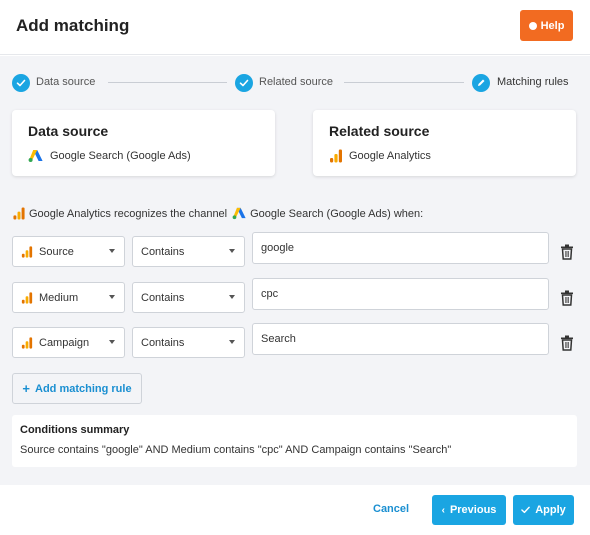  I want to click on previous-button-label: Previous, so click(473, 510).